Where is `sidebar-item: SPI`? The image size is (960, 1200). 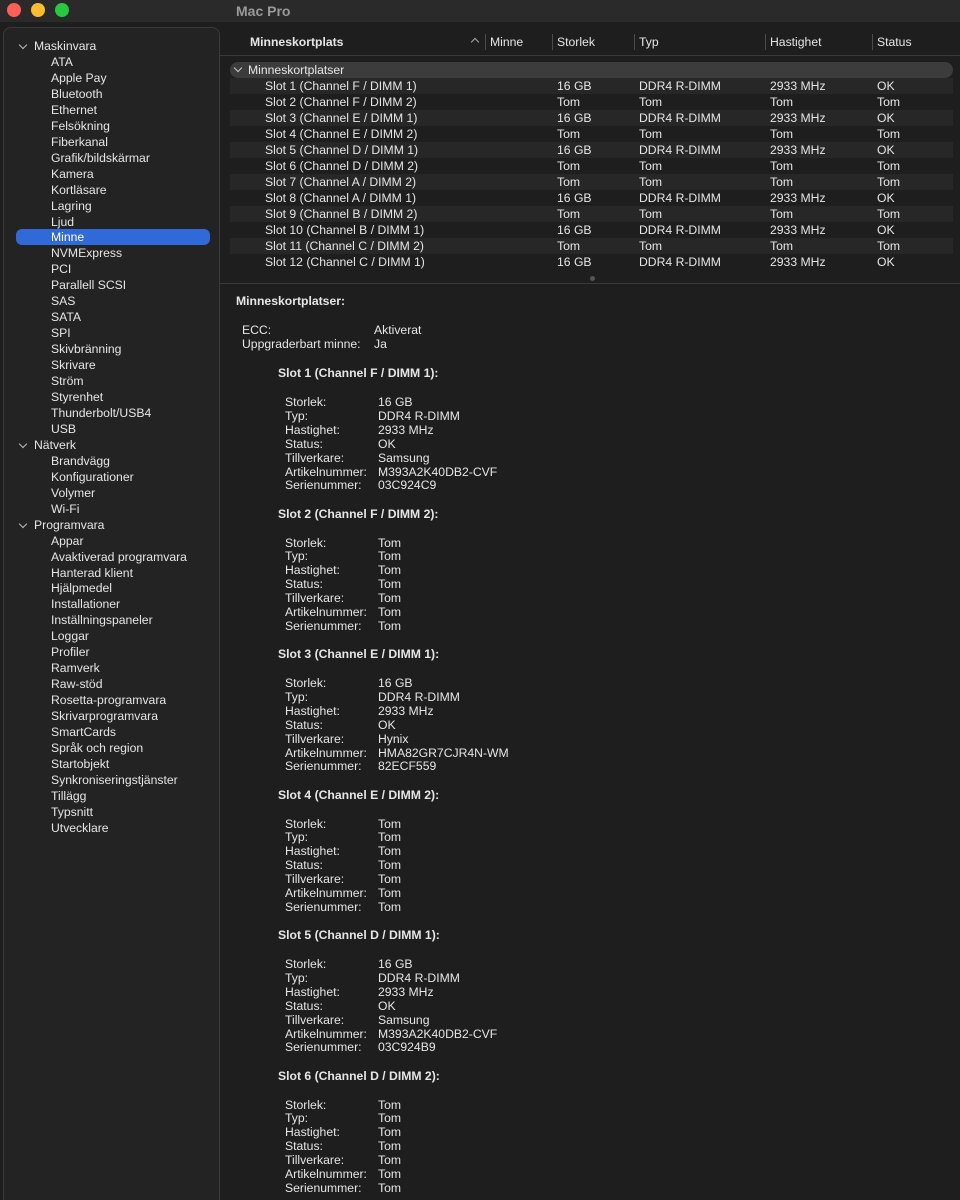
sidebar-item: SPI is located at coordinates (111, 333).